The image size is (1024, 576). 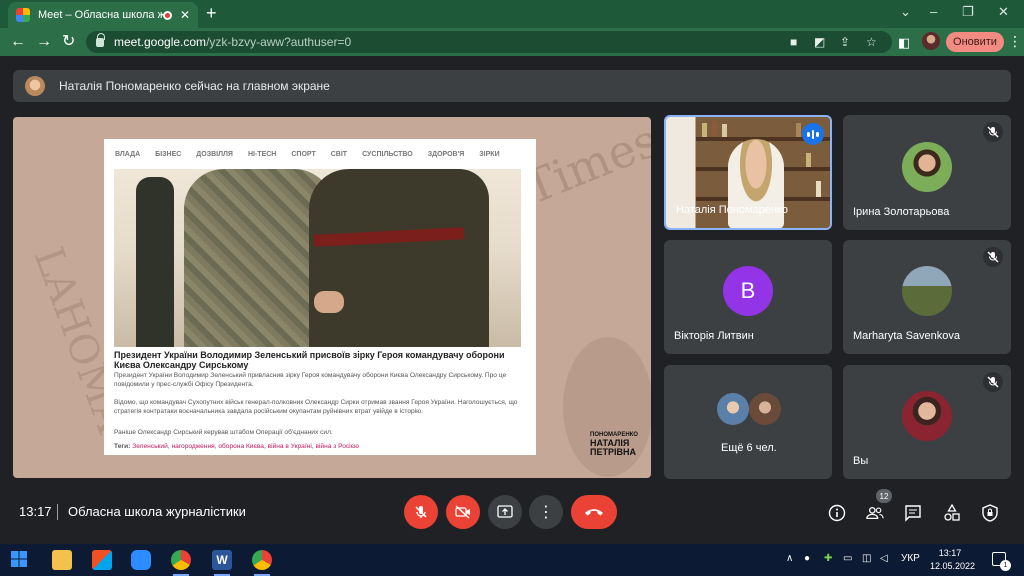 I want to click on meeting-details-button, so click(x=837, y=513).